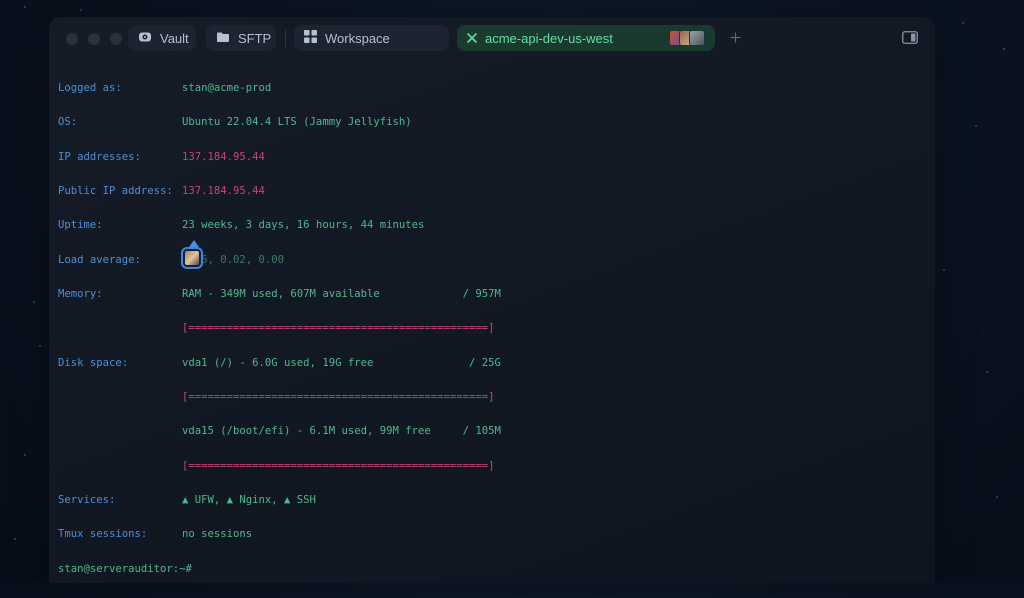  I want to click on maximize-window-button, so click(116, 39).